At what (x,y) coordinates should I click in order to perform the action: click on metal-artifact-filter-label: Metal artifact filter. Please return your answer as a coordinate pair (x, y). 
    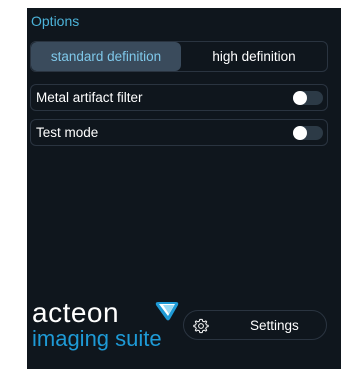
    Looking at the image, I should click on (89, 97).